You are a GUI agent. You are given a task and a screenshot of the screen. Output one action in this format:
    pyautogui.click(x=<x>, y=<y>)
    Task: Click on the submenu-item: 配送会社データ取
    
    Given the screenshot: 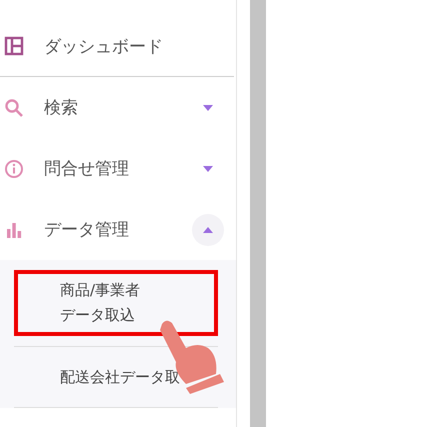 What is the action you would take?
    pyautogui.click(x=116, y=377)
    